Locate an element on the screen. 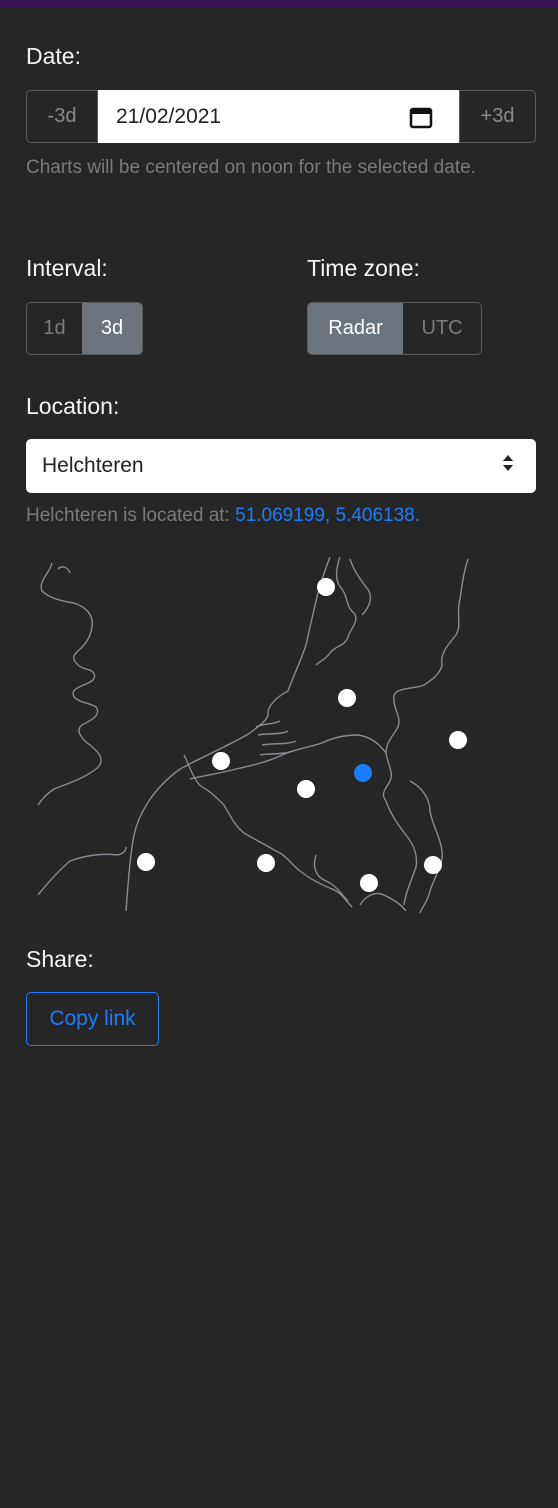 This screenshot has width=558, height=1508. interval-1d-button: 1d is located at coordinates (54, 328).